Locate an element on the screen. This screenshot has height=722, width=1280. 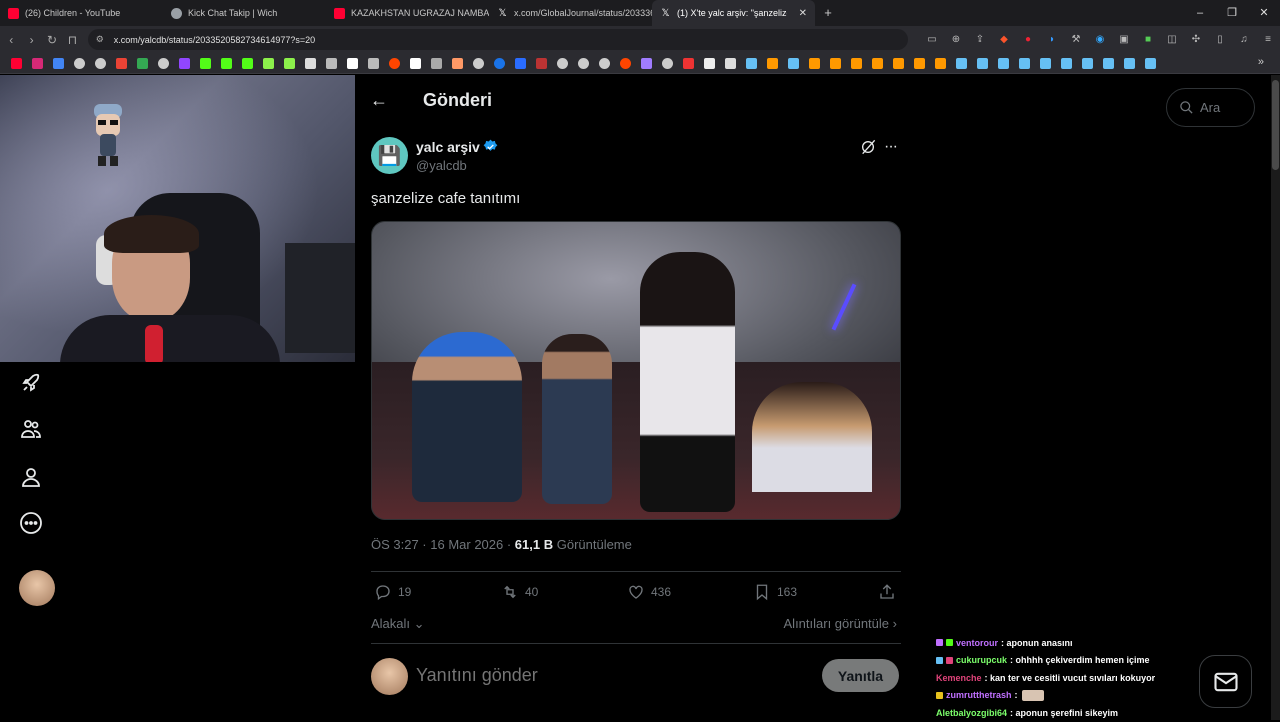
back-nav-icon: ‹ is located at coordinates (11, 40).